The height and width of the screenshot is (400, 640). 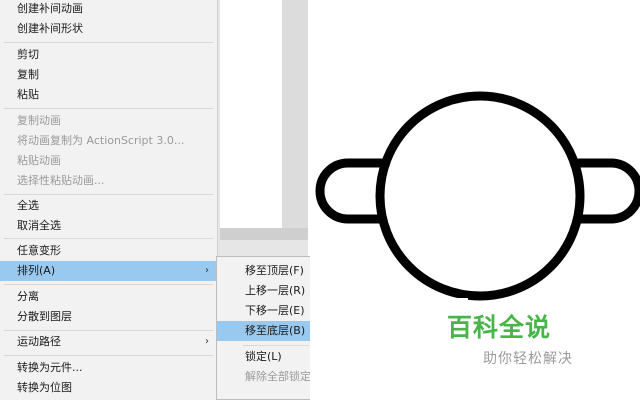 I want to click on menu-item-arrange-label: 排列(A), so click(x=36, y=270).